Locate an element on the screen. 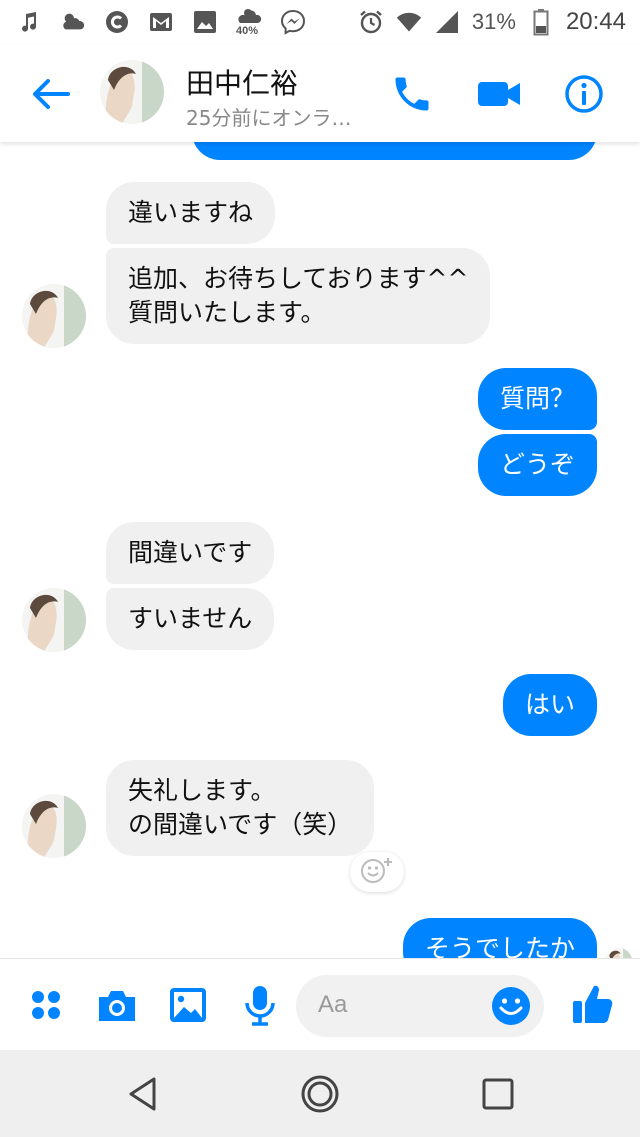 This screenshot has width=640, height=1137. message-bubble: すいません is located at coordinates (190, 619).